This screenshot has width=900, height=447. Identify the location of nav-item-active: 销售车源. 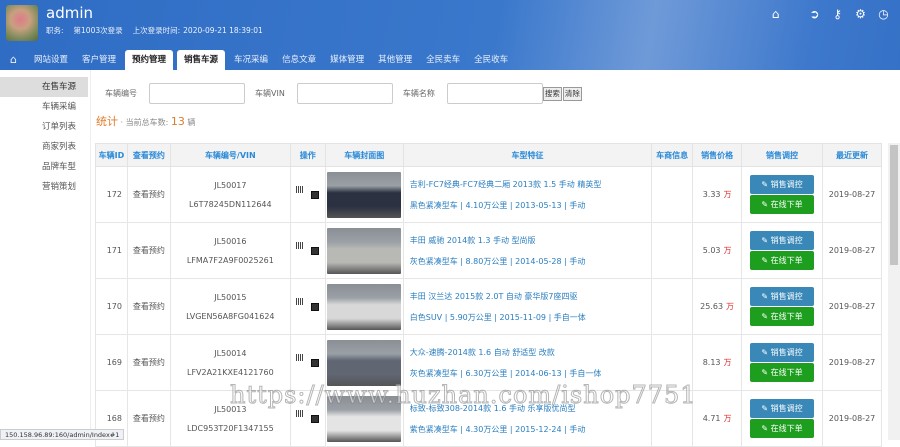
(201, 60).